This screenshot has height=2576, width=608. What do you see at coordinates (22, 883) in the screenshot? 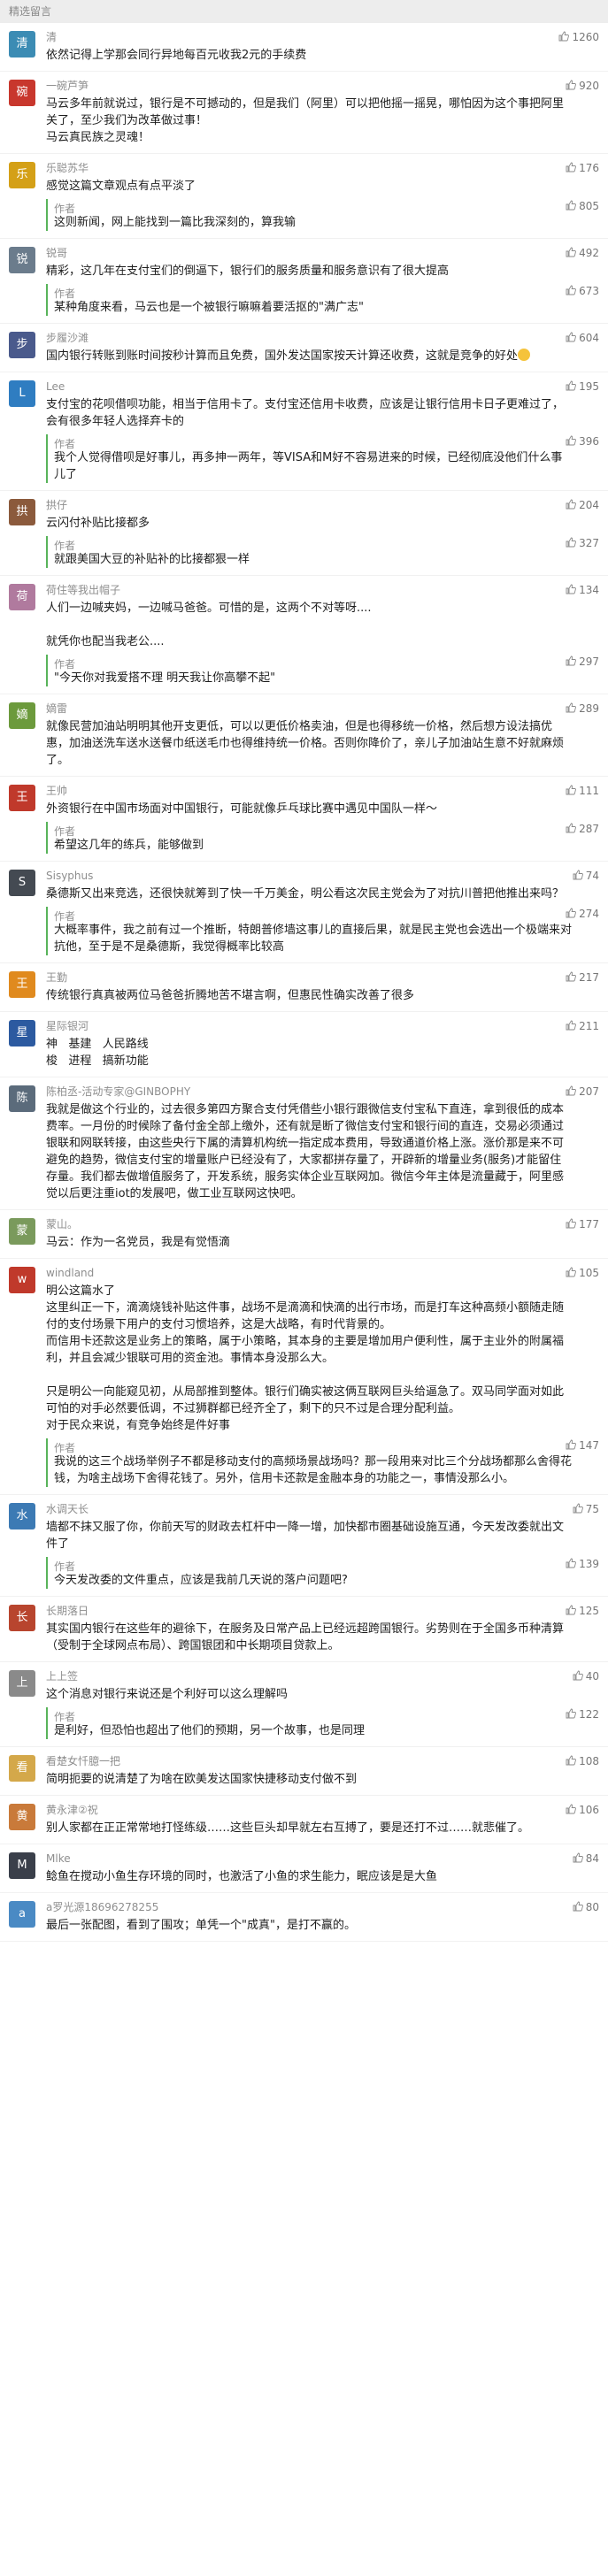
I see `avatar: S` at bounding box center [22, 883].